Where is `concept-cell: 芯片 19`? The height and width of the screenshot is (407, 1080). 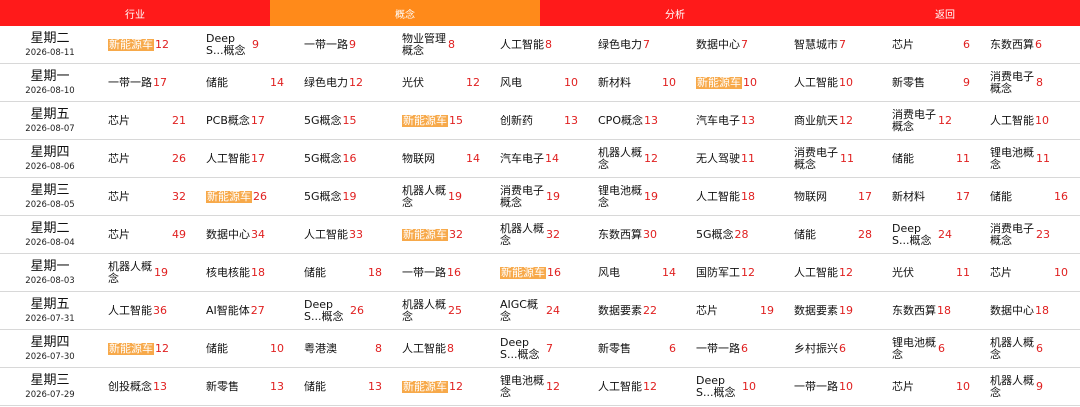
concept-cell: 芯片 19 is located at coordinates (737, 310).